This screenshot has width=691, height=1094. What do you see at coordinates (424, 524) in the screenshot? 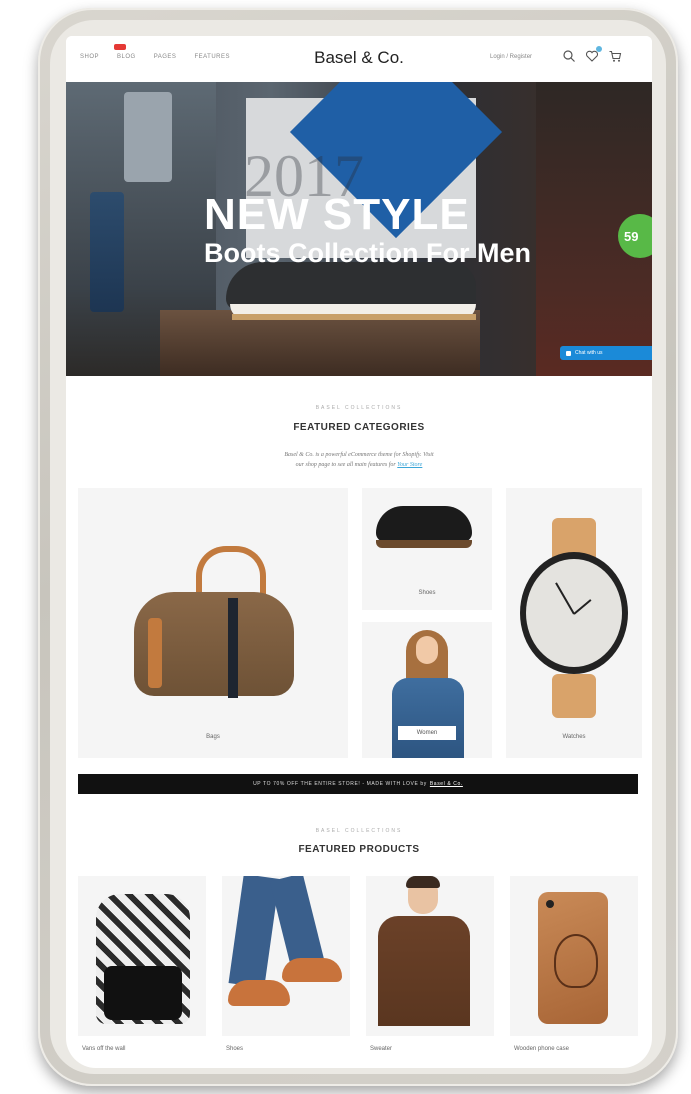
I see `shoe-image` at bounding box center [424, 524].